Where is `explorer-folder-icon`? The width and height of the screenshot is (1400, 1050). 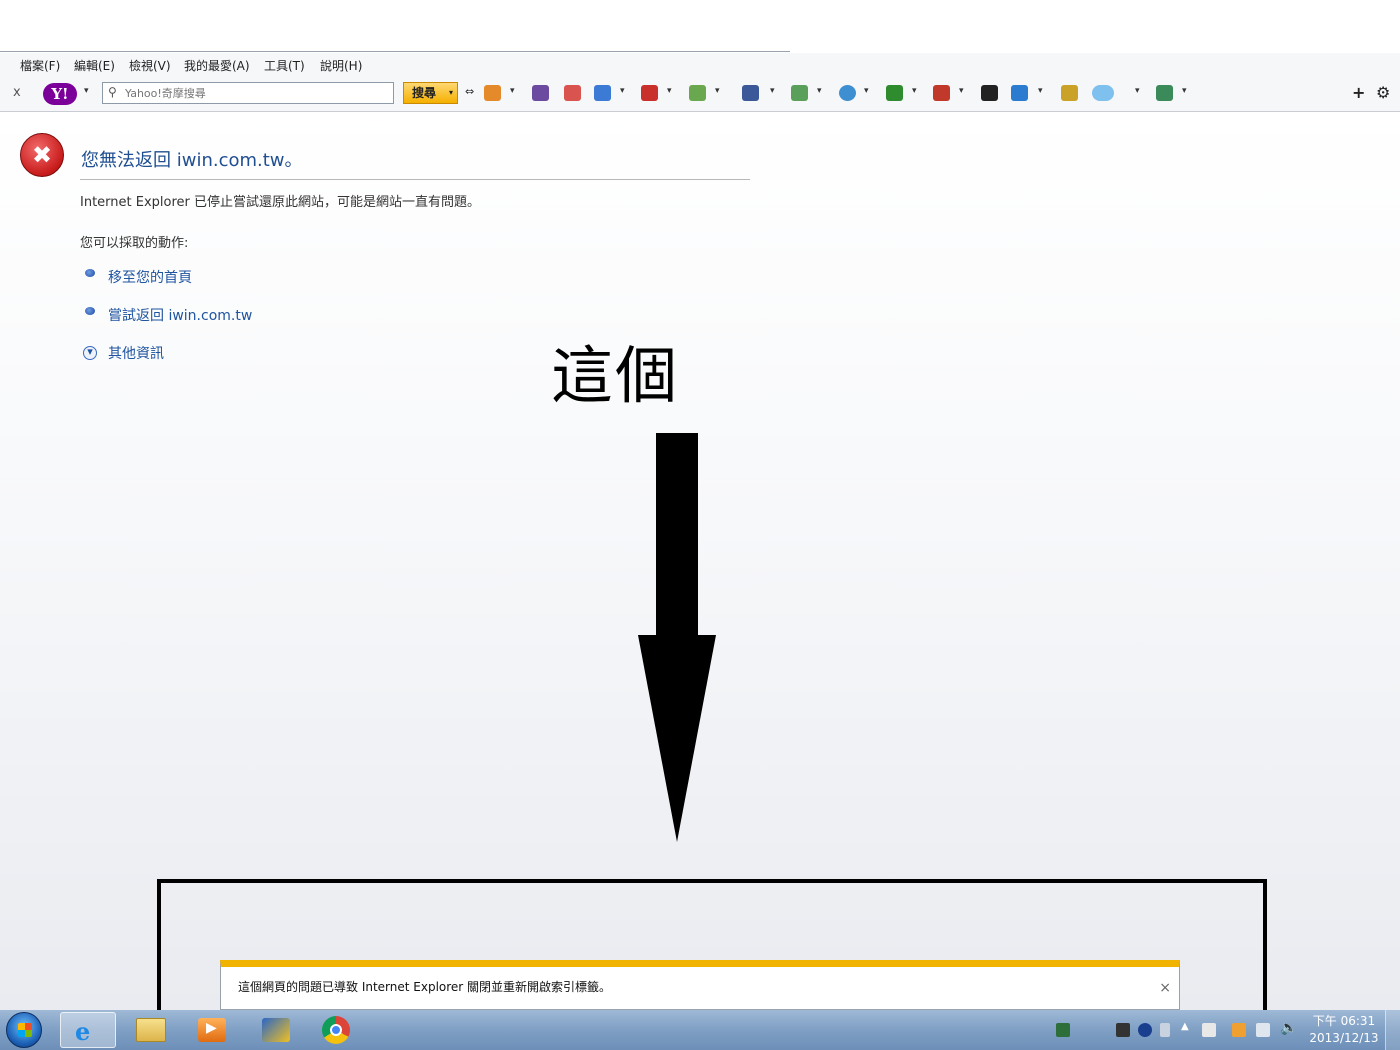
explorer-folder-icon is located at coordinates (151, 1030).